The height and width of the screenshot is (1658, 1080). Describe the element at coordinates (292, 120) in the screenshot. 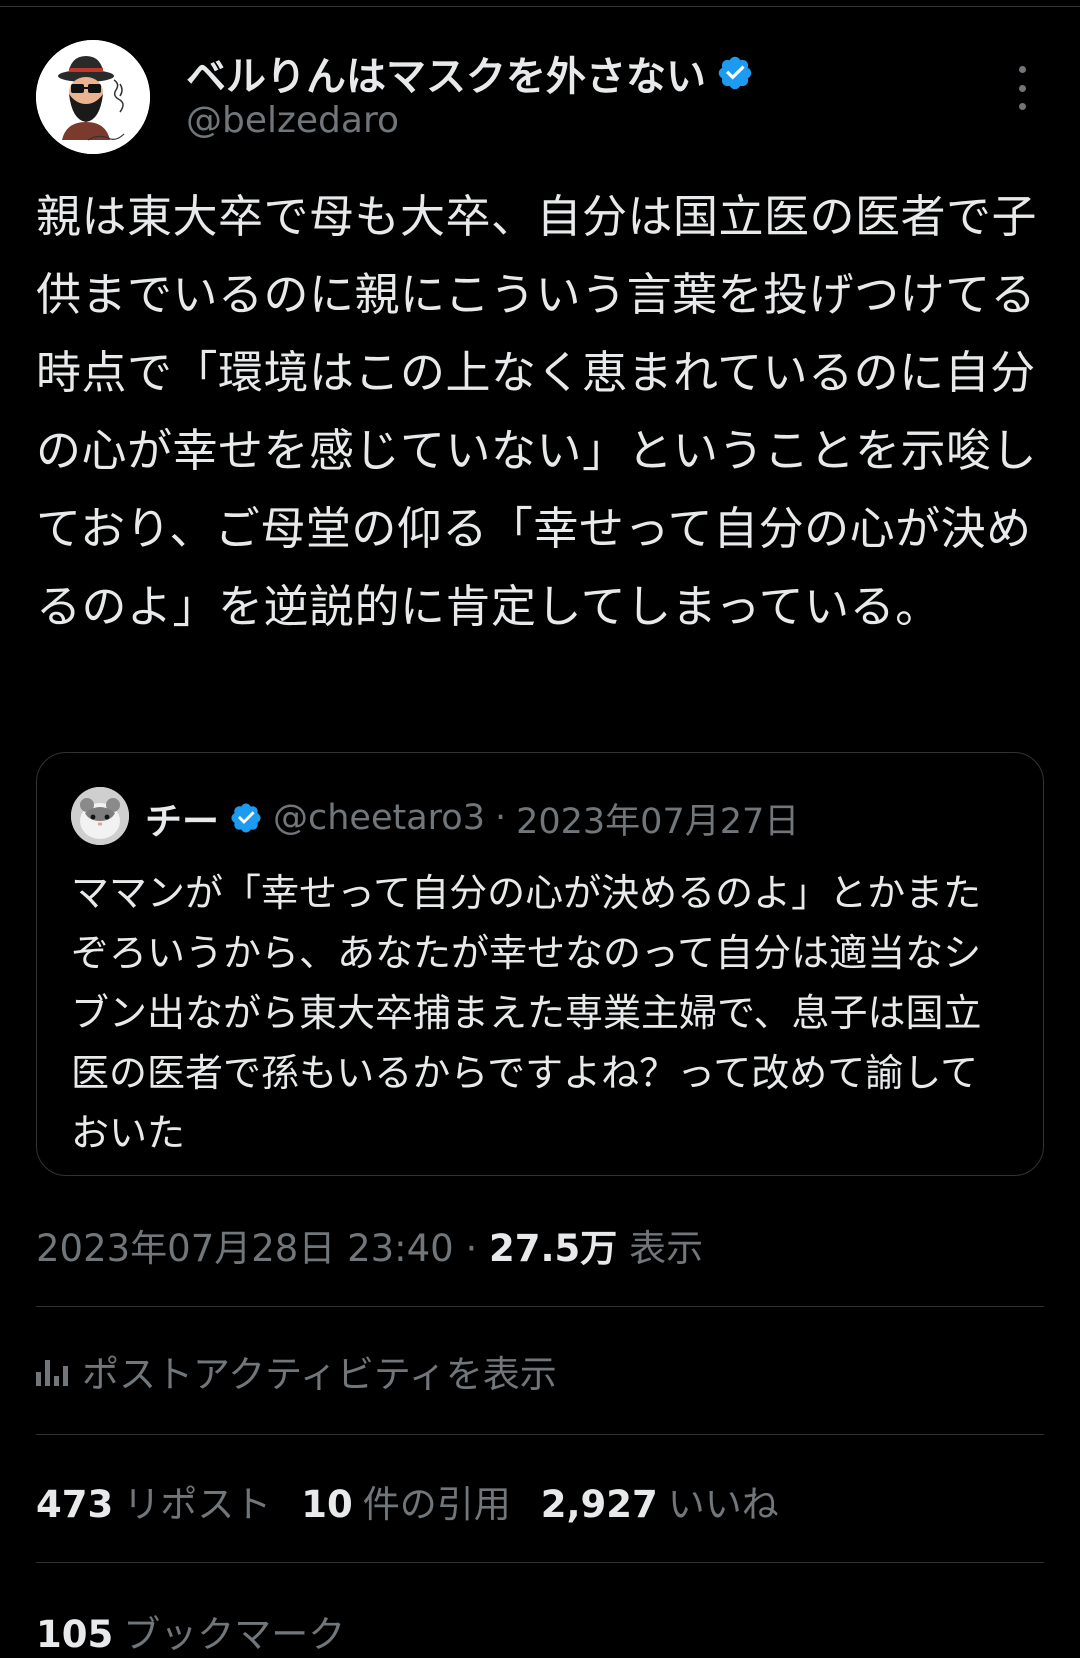

I see `author-handle: @belzedaro` at that location.